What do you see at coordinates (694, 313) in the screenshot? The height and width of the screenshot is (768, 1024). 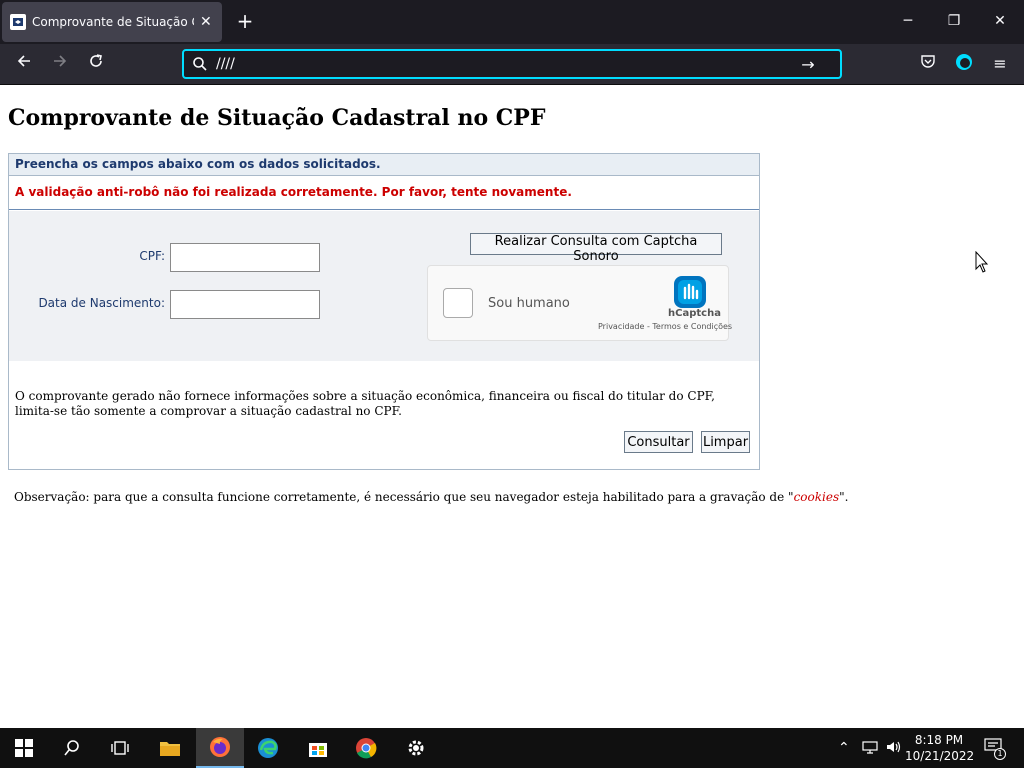 I see `hcaptcha-brand: hCaptcha` at bounding box center [694, 313].